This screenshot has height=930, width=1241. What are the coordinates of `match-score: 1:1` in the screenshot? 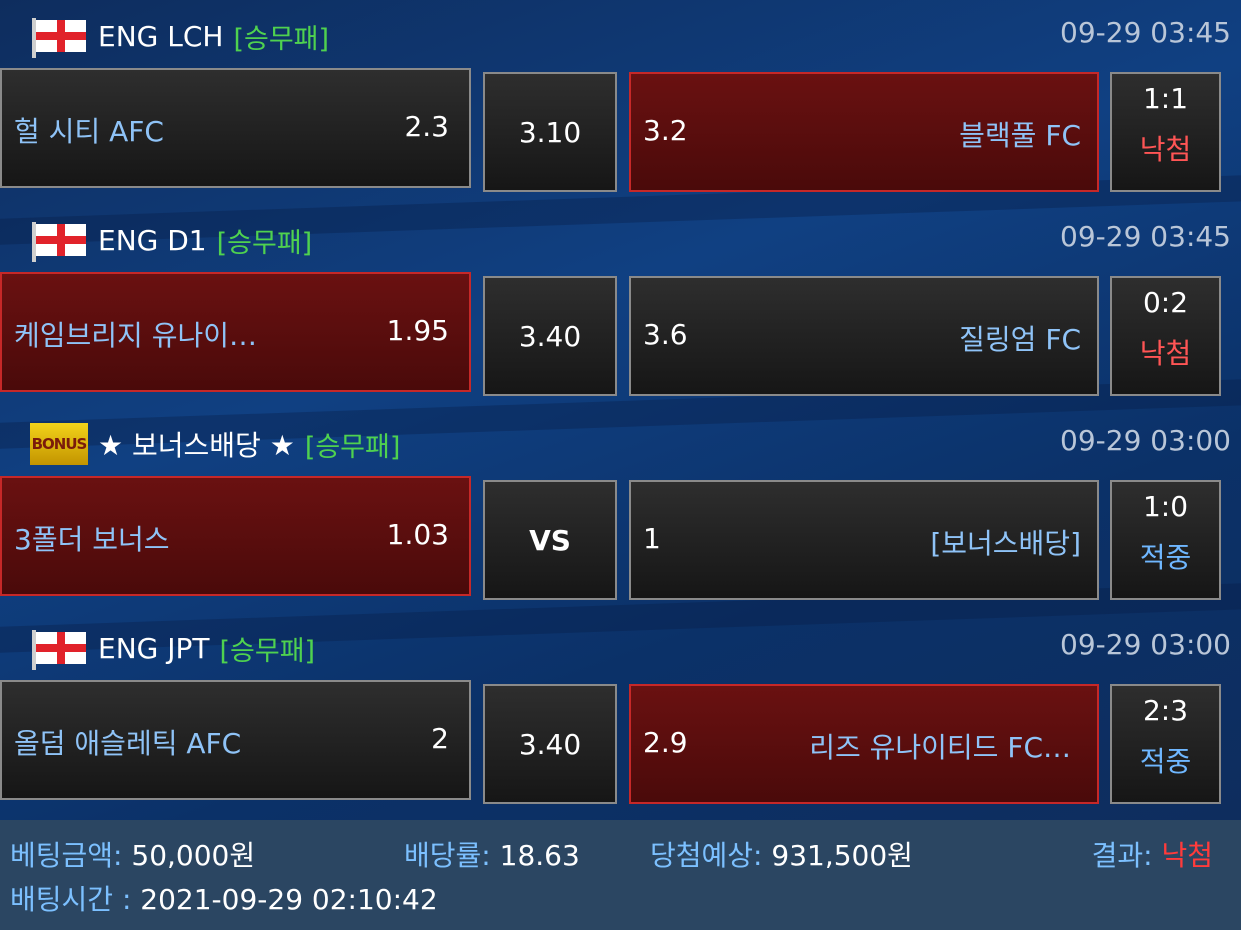 It's located at (1165, 98).